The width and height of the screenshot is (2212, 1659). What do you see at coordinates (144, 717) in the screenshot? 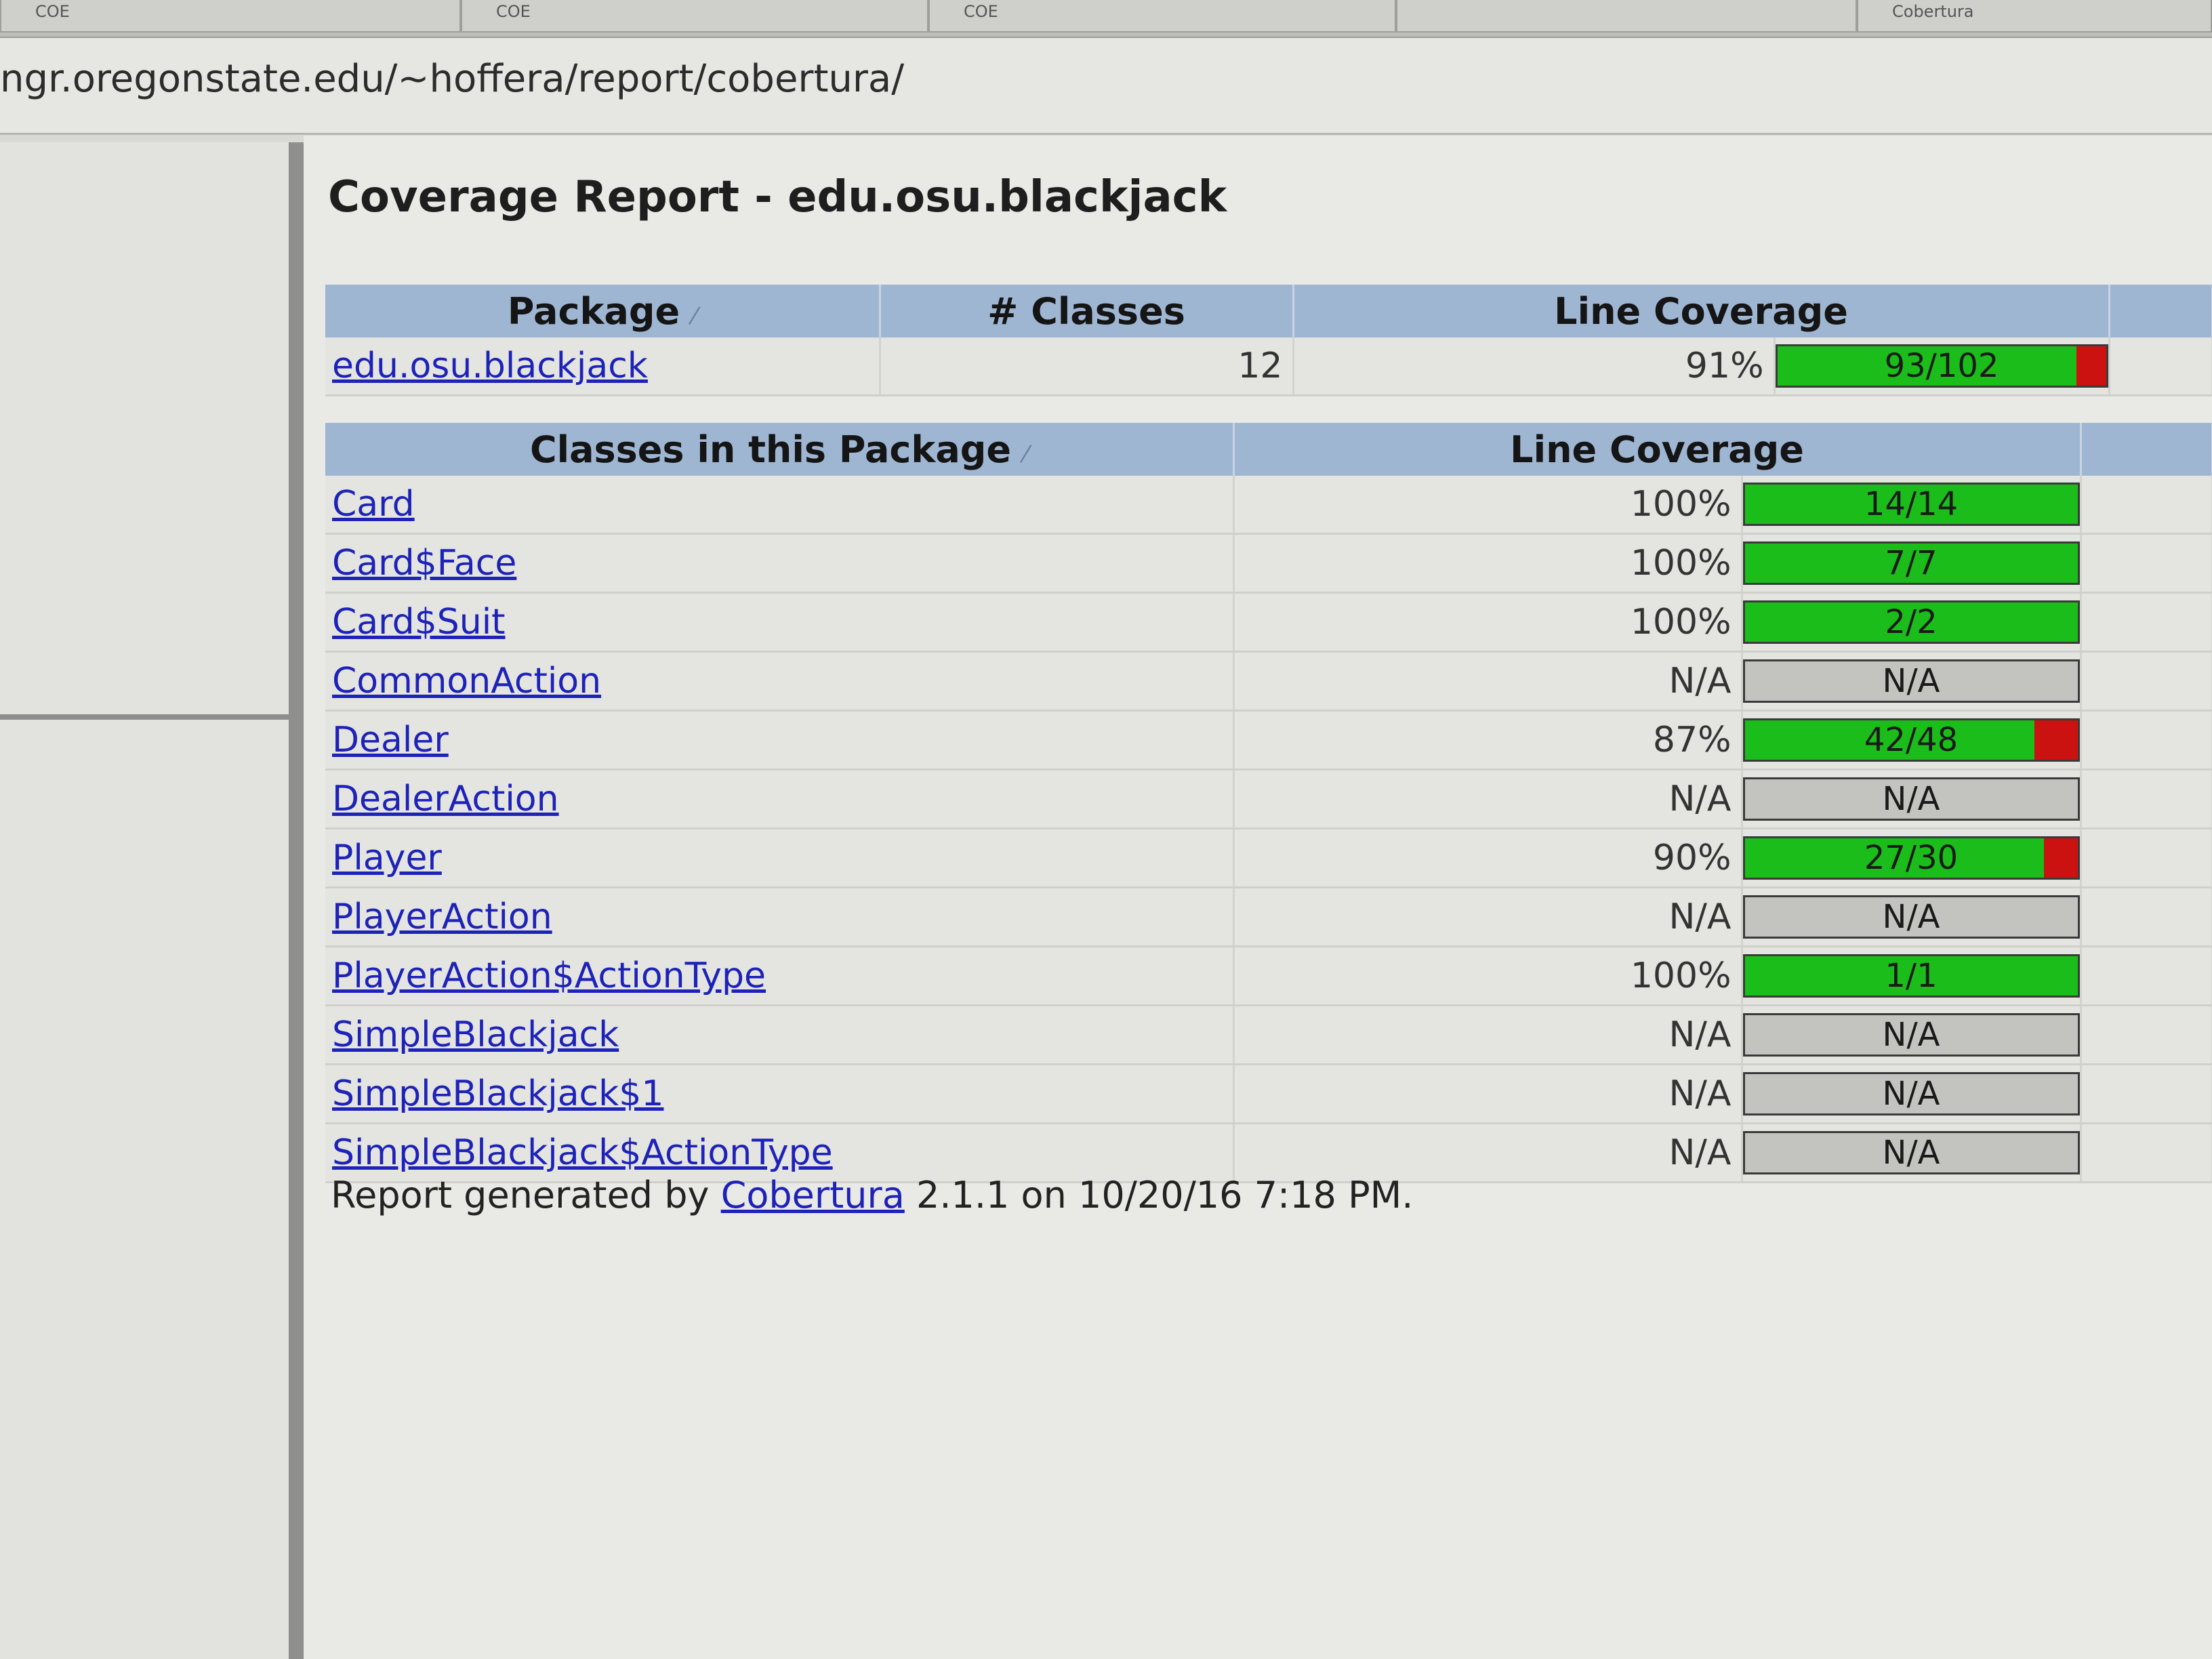
I see `frame-divider` at bounding box center [144, 717].